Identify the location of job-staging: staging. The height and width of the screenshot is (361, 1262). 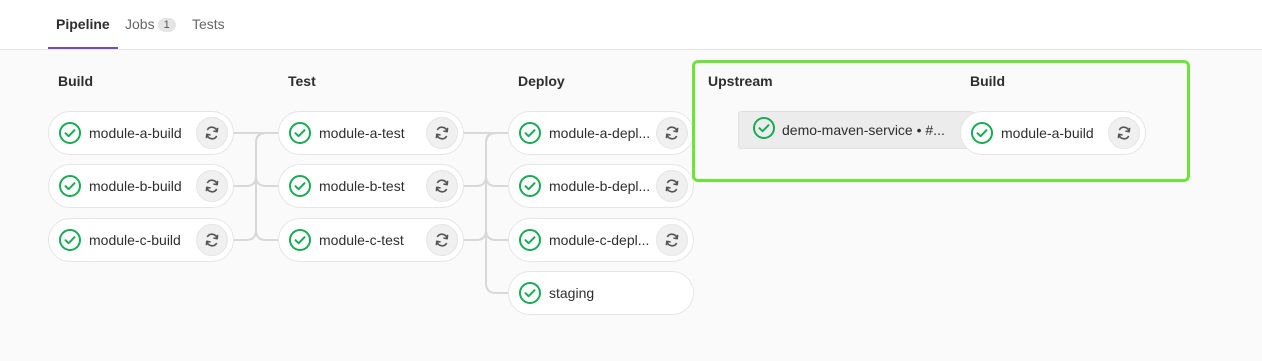
(601, 293).